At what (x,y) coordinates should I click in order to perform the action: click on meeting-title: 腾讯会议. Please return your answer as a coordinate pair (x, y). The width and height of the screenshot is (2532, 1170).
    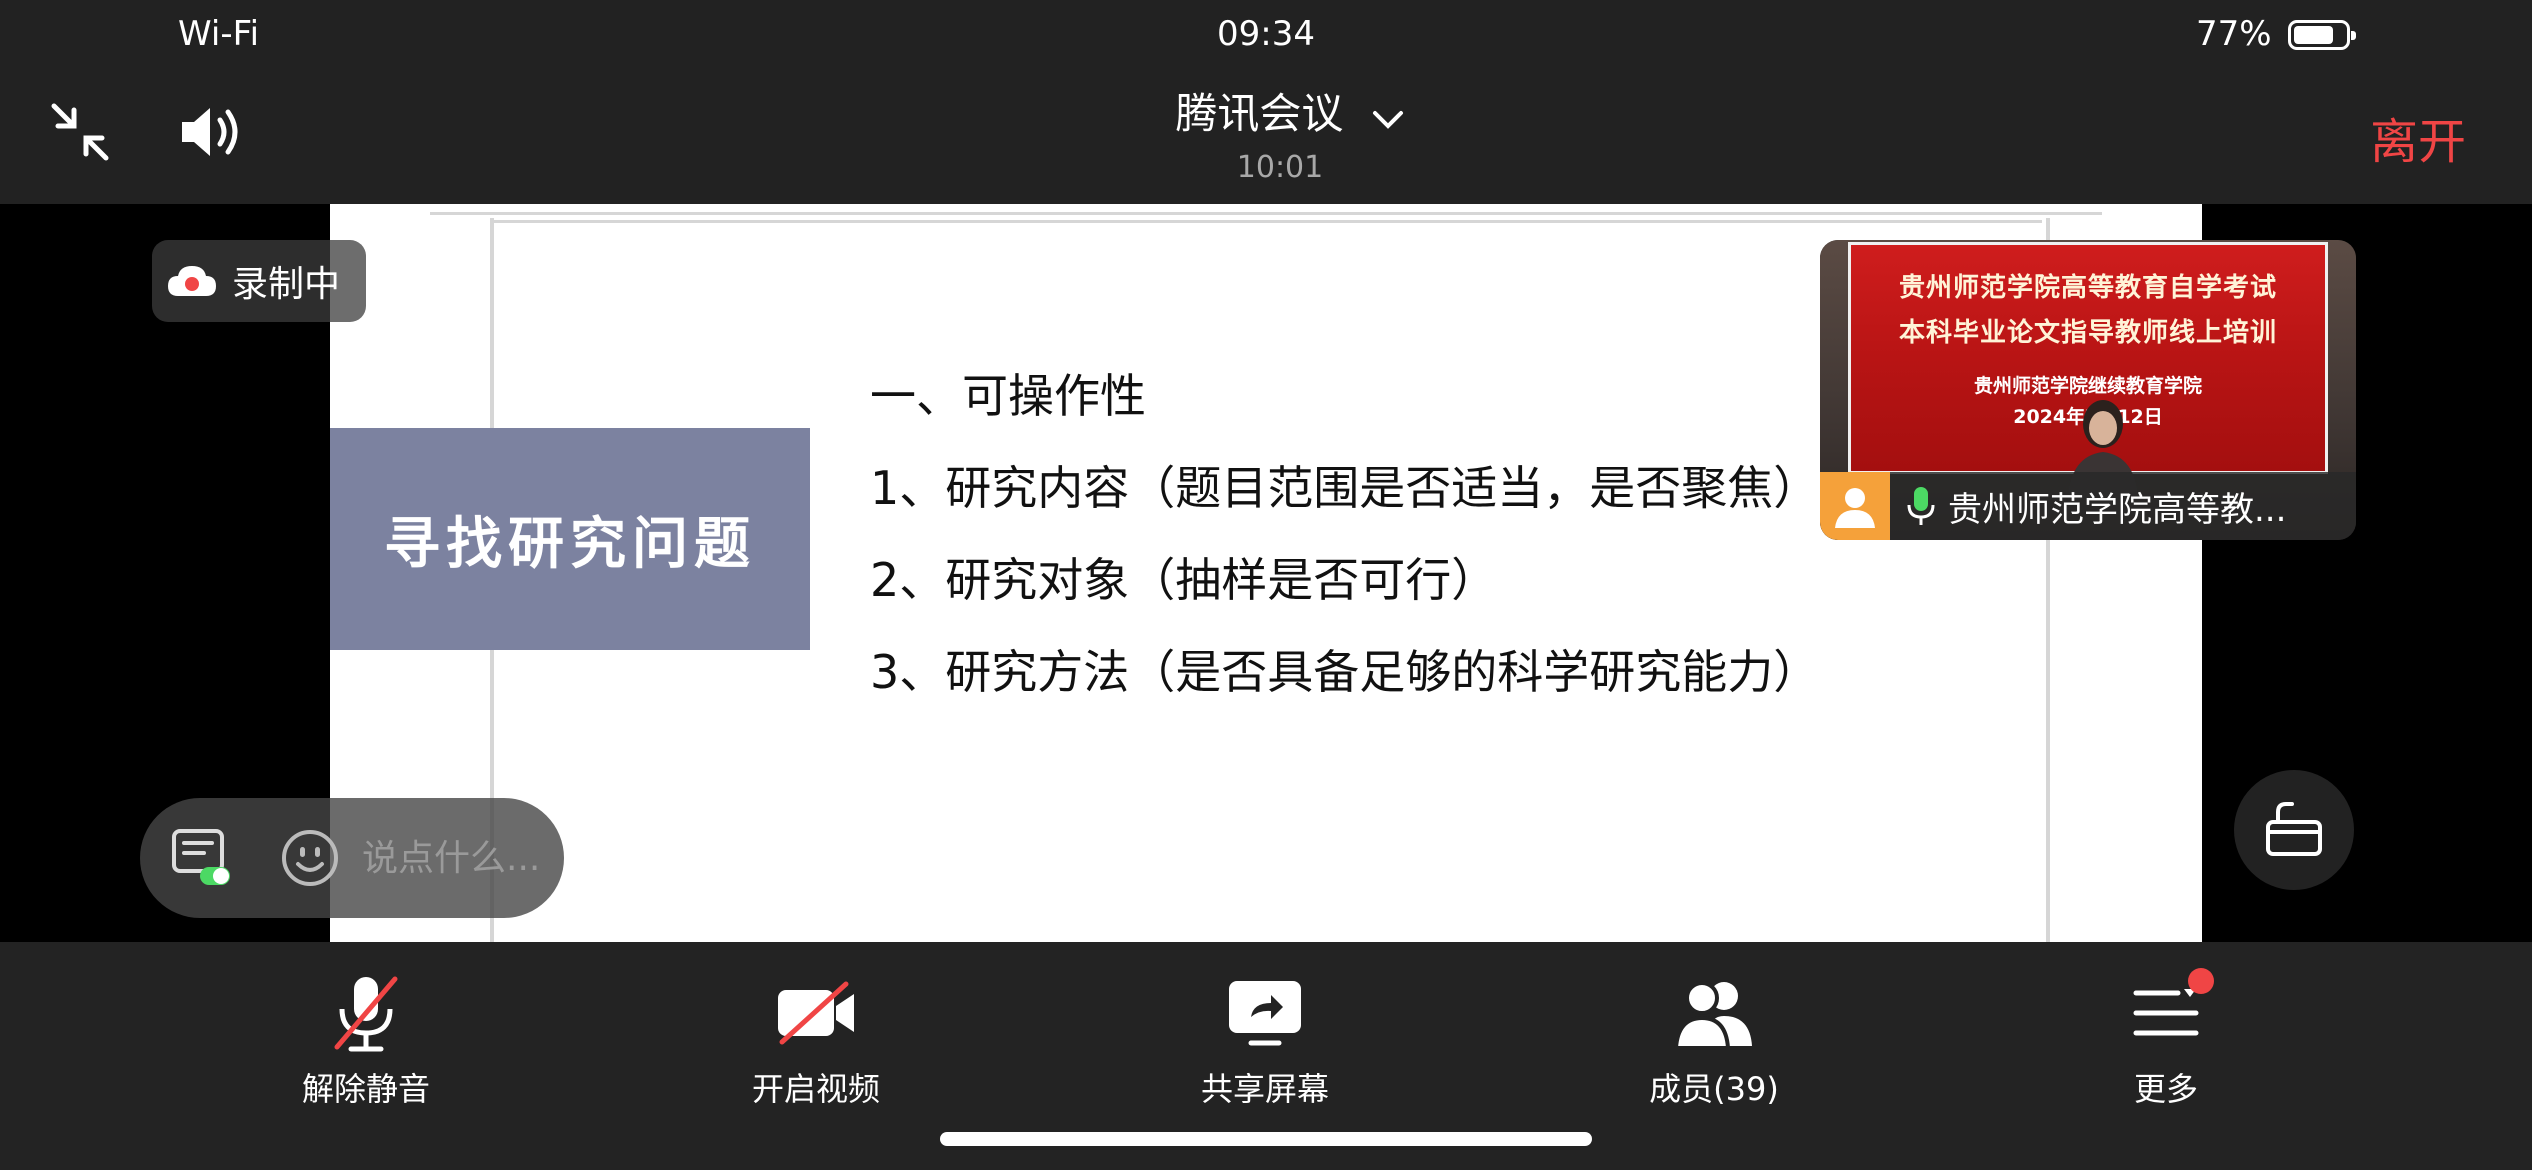
    Looking at the image, I should click on (1290, 110).